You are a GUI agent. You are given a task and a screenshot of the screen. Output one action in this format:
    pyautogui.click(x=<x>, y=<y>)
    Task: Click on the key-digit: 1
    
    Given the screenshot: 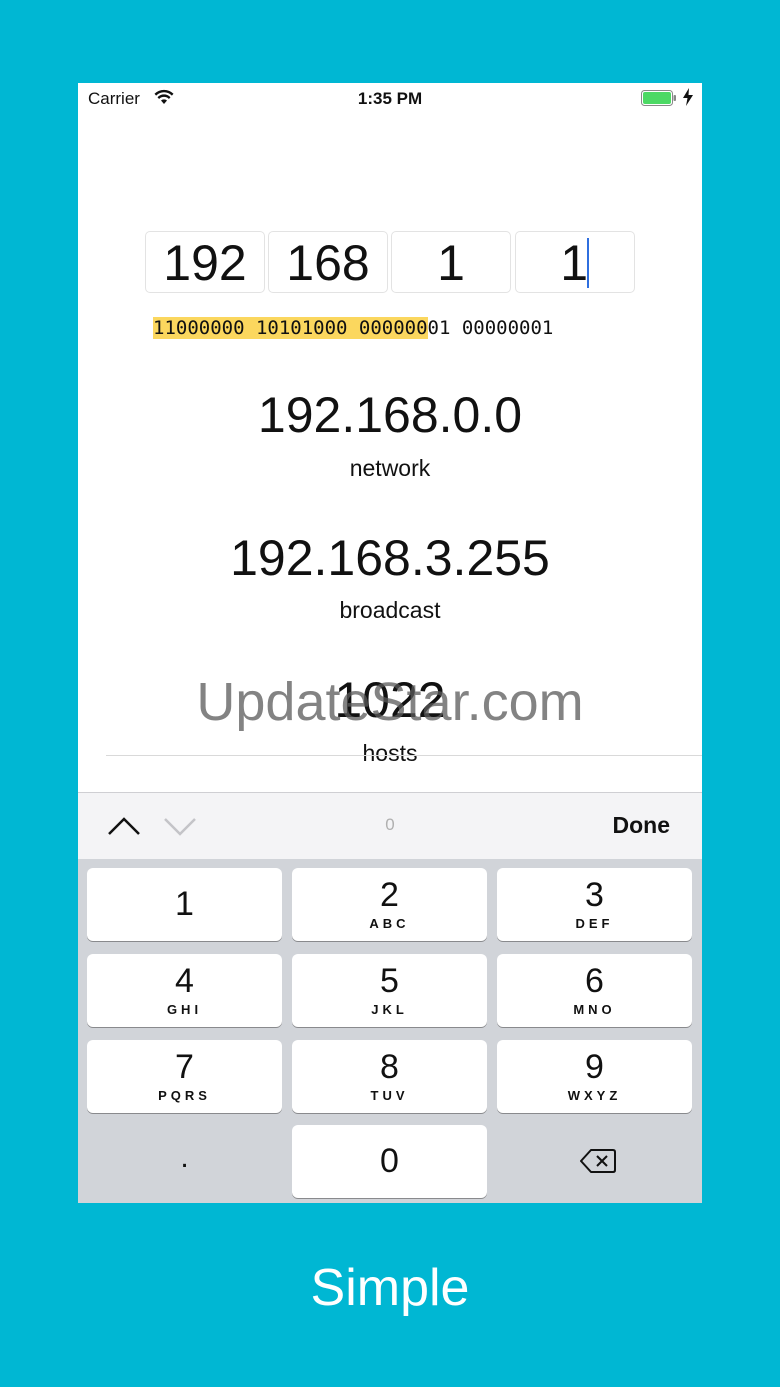 What is the action you would take?
    pyautogui.click(x=184, y=904)
    